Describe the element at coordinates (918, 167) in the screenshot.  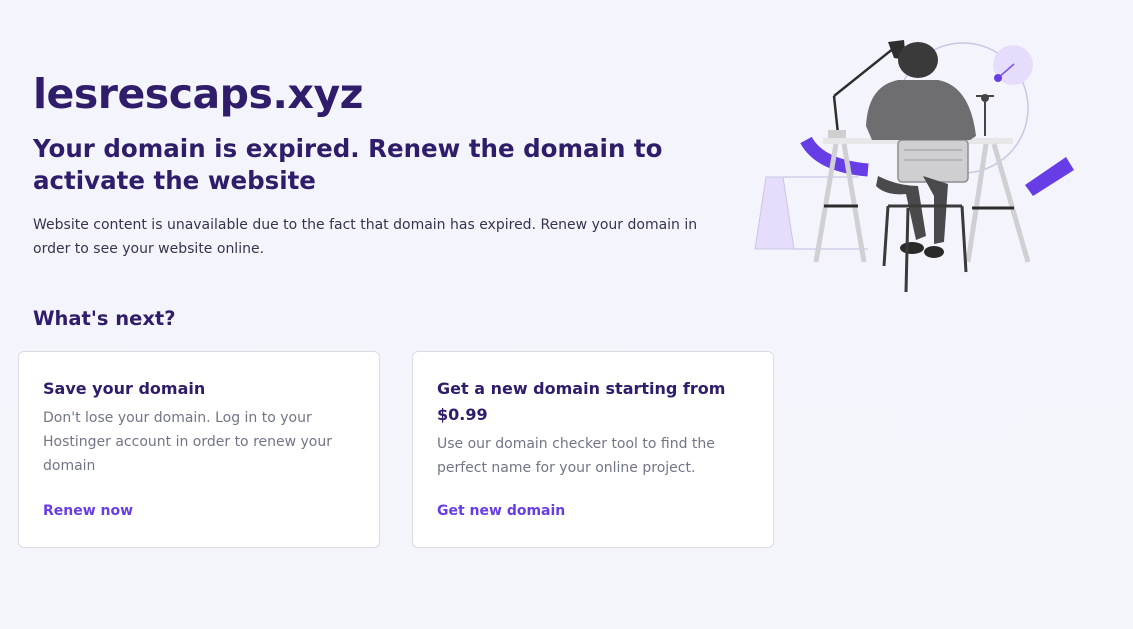
I see `person-working-at-desk-illustration` at that location.